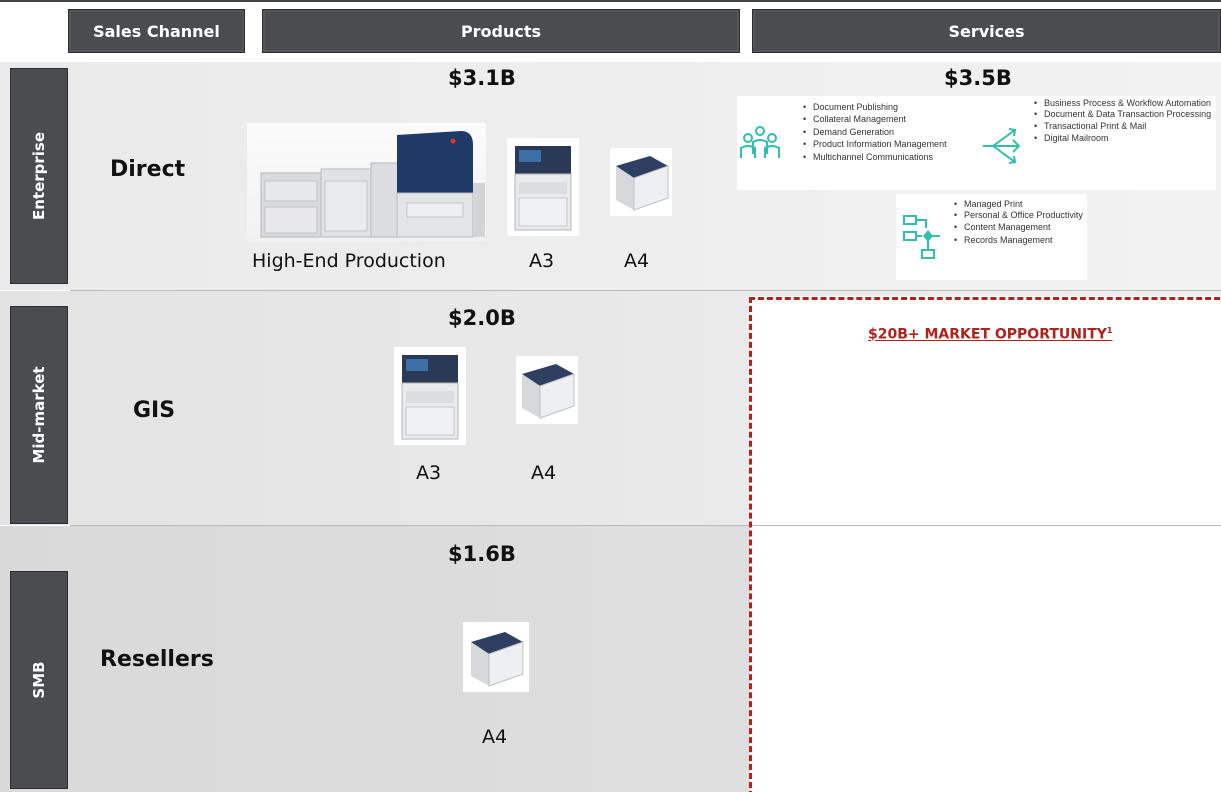 This screenshot has width=1221, height=792. Describe the element at coordinates (156, 31) in the screenshot. I see `header-sales-channel: Sales Channel` at that location.